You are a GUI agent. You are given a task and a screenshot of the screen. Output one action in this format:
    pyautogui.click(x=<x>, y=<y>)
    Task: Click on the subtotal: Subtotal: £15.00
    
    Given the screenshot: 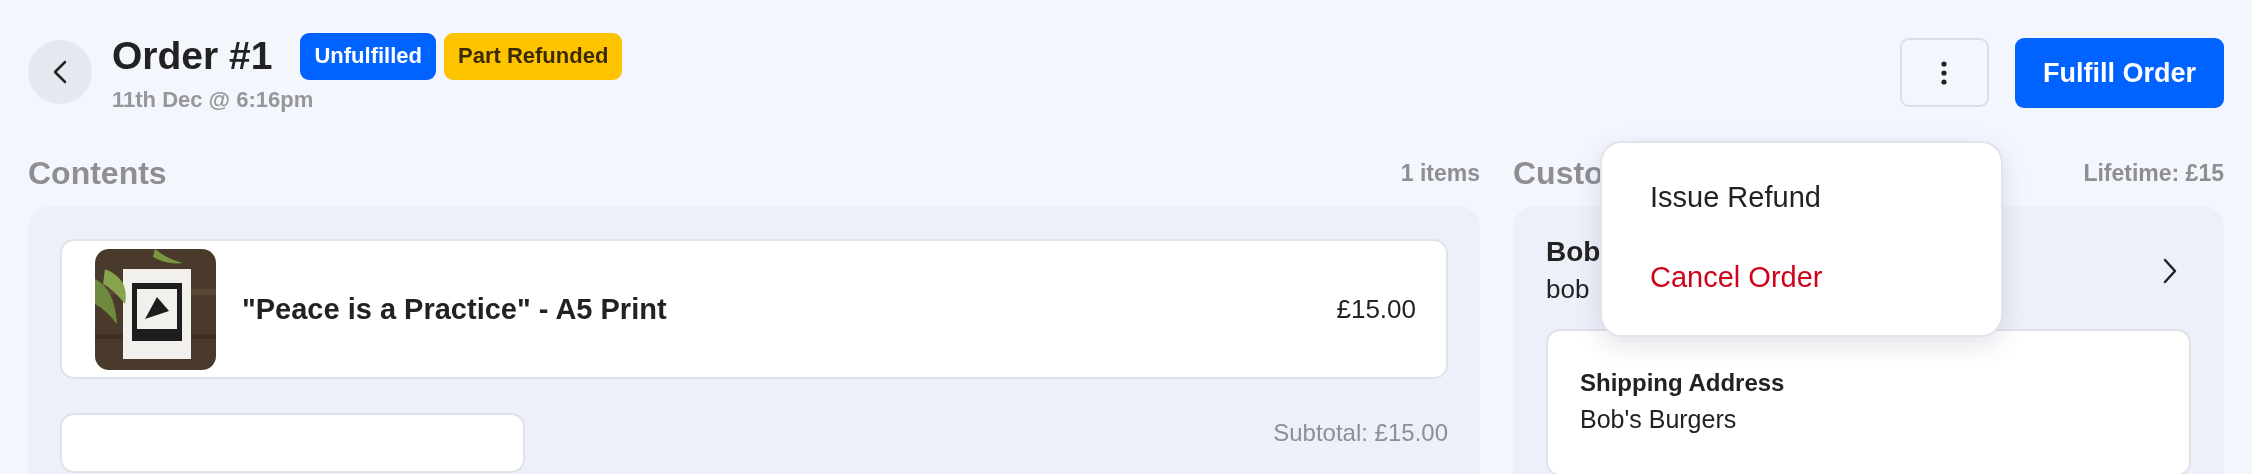 What is the action you would take?
    pyautogui.click(x=1360, y=433)
    